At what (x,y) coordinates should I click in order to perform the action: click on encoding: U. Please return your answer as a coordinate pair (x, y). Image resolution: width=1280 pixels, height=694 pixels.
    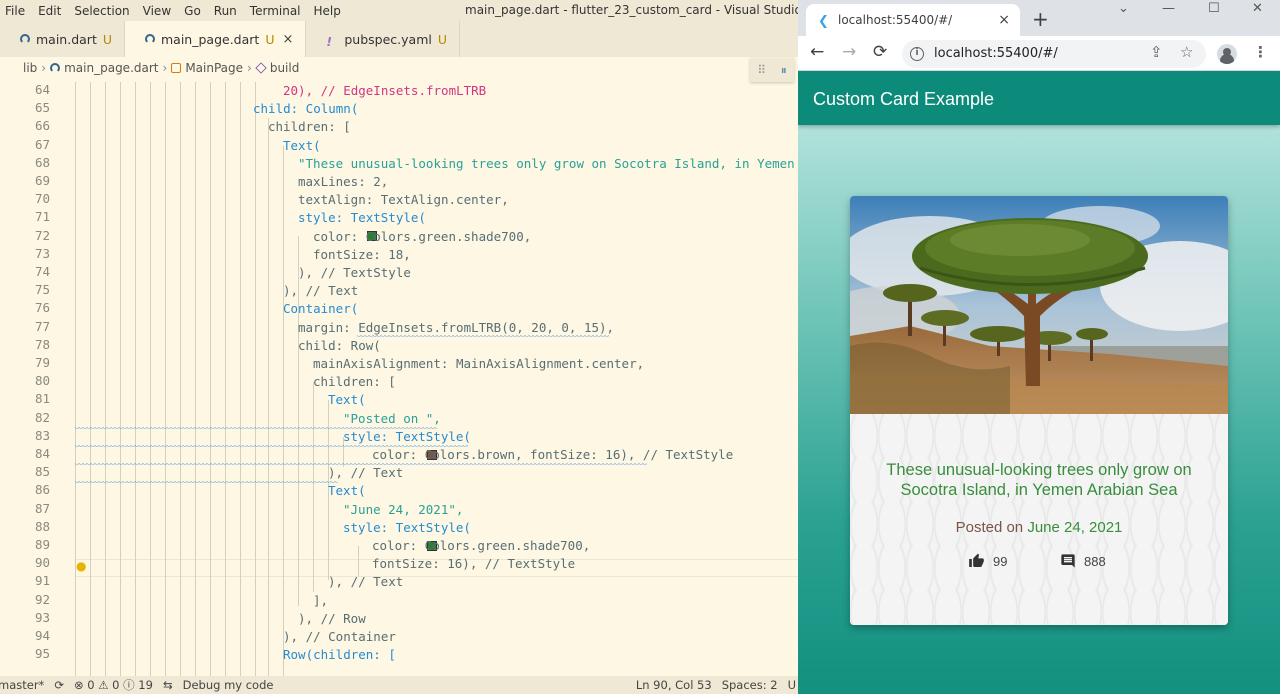
    Looking at the image, I should click on (792, 685).